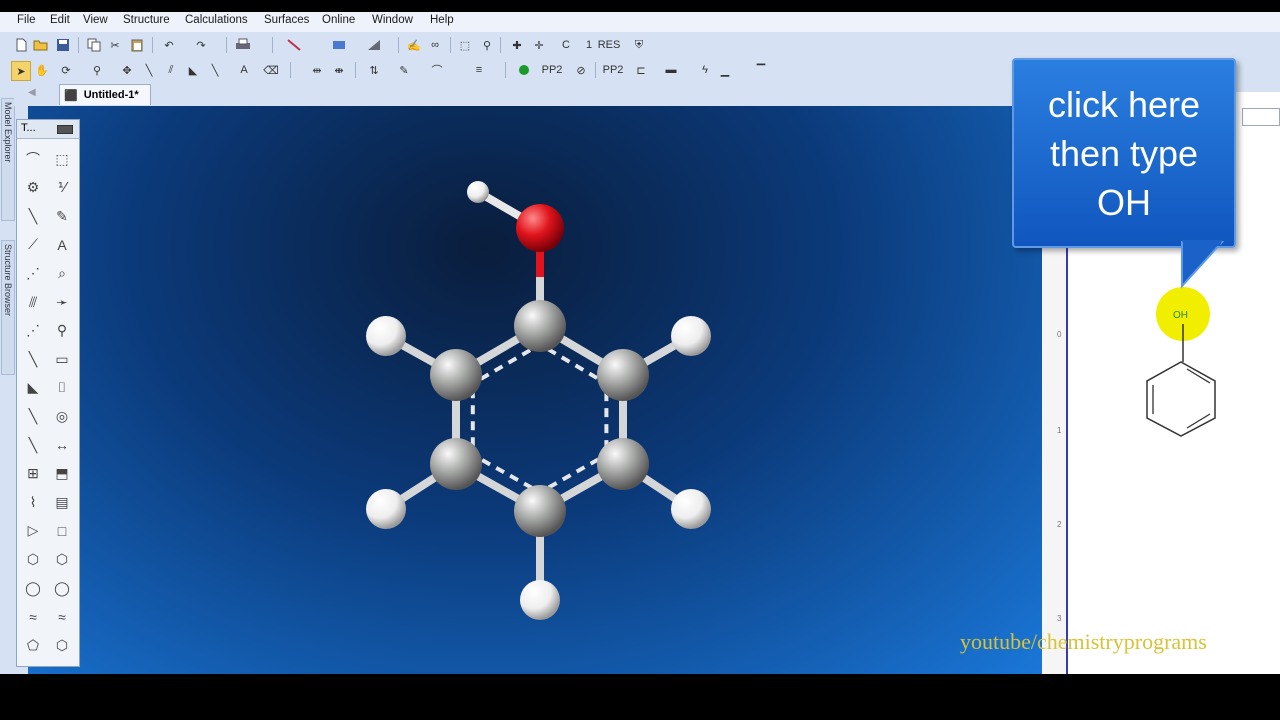 This screenshot has height=720, width=1280. Describe the element at coordinates (294, 45) in the screenshot. I see `bond-tool-icon` at that location.